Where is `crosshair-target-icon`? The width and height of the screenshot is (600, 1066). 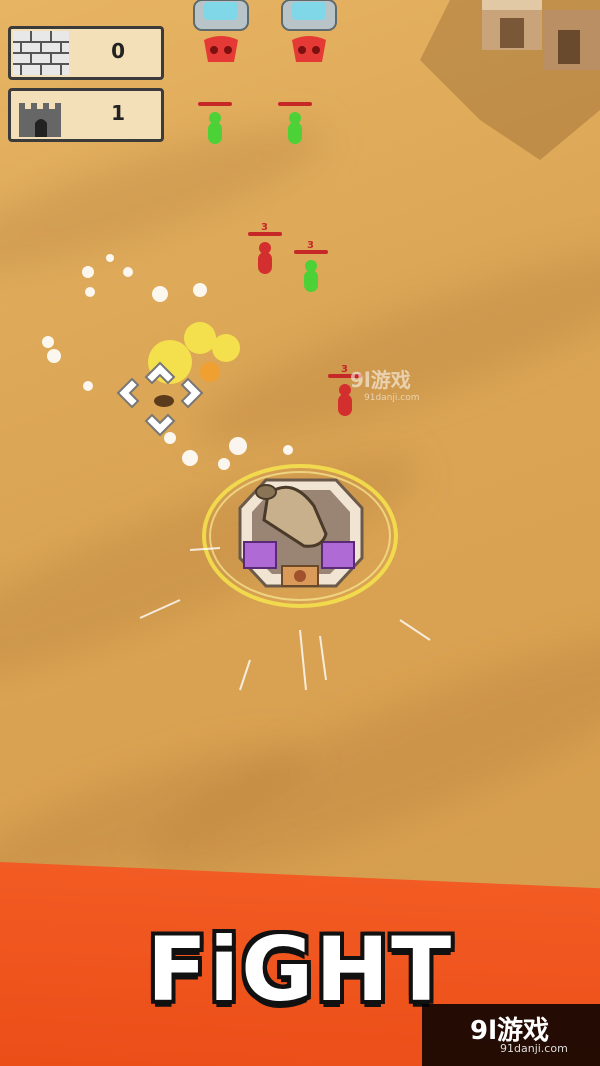
crosshair-target-icon is located at coordinates (160, 400).